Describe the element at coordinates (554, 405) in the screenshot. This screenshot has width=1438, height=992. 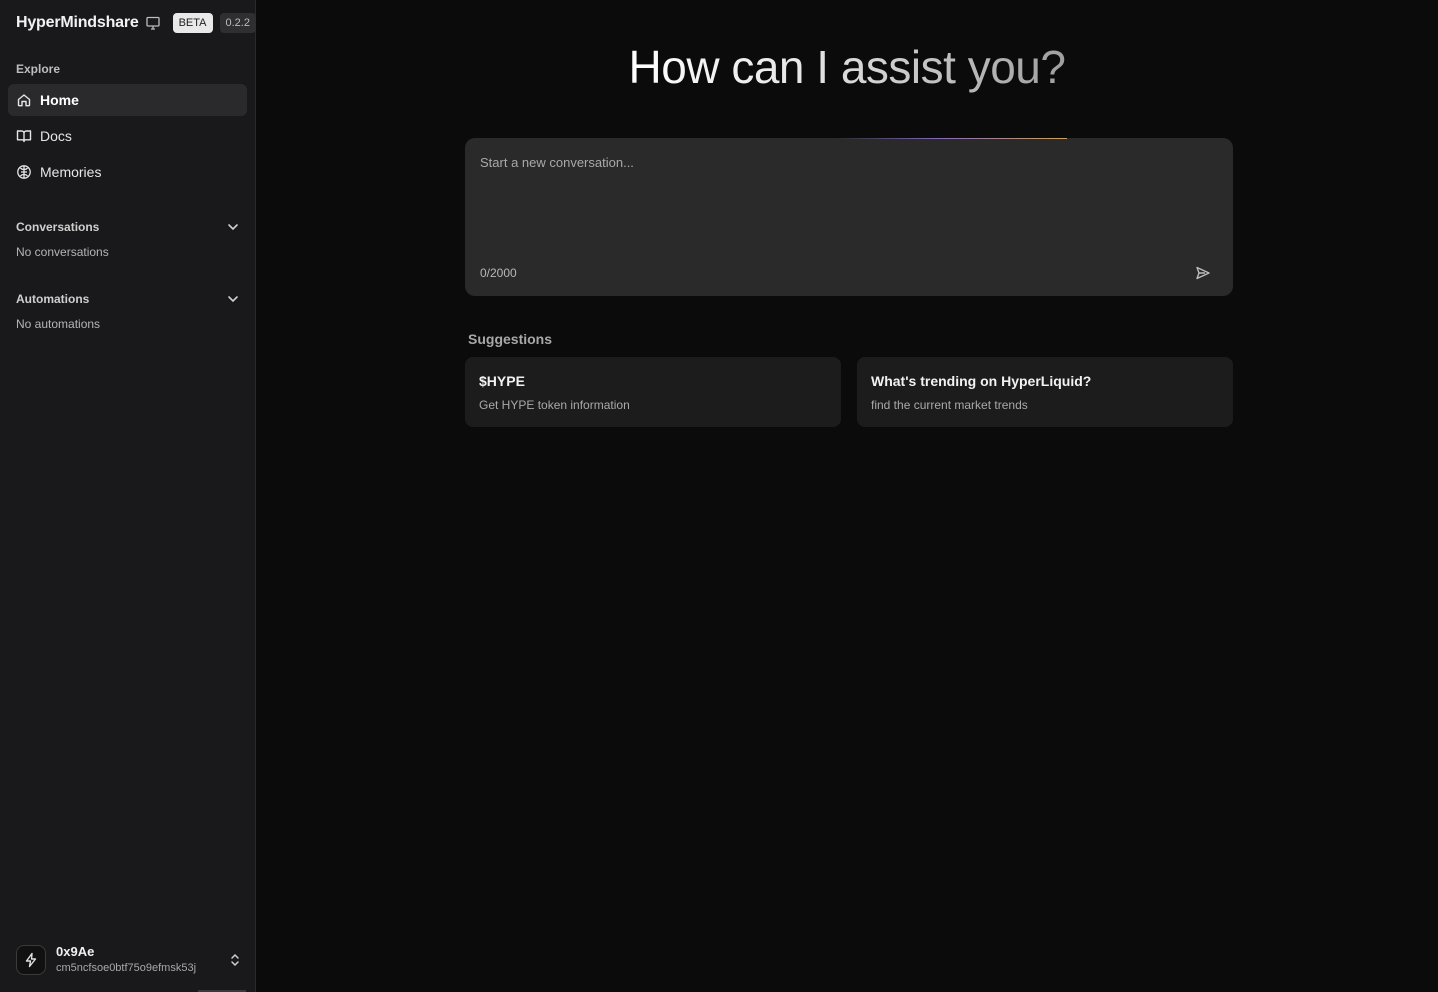
I see `suggestion-subtitle: Get HYPE token information` at that location.